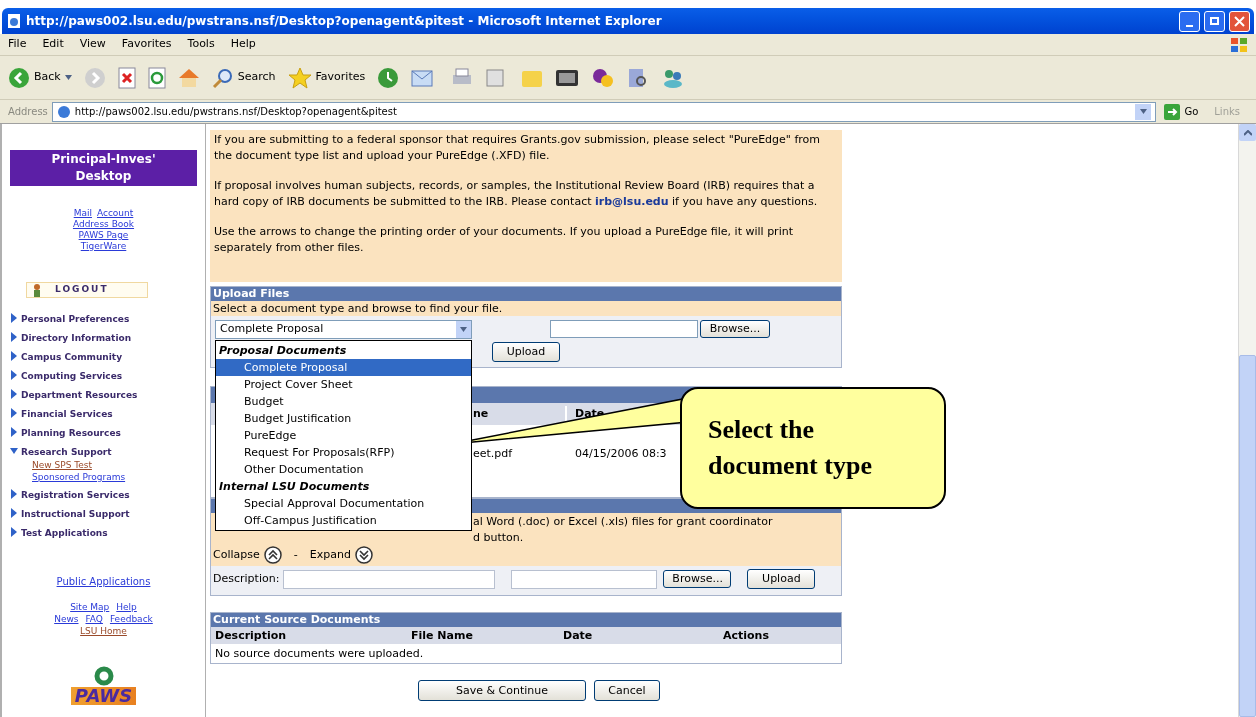  Describe the element at coordinates (64, 533) in the screenshot. I see `sidebar-nav-item: Test Applications` at that location.